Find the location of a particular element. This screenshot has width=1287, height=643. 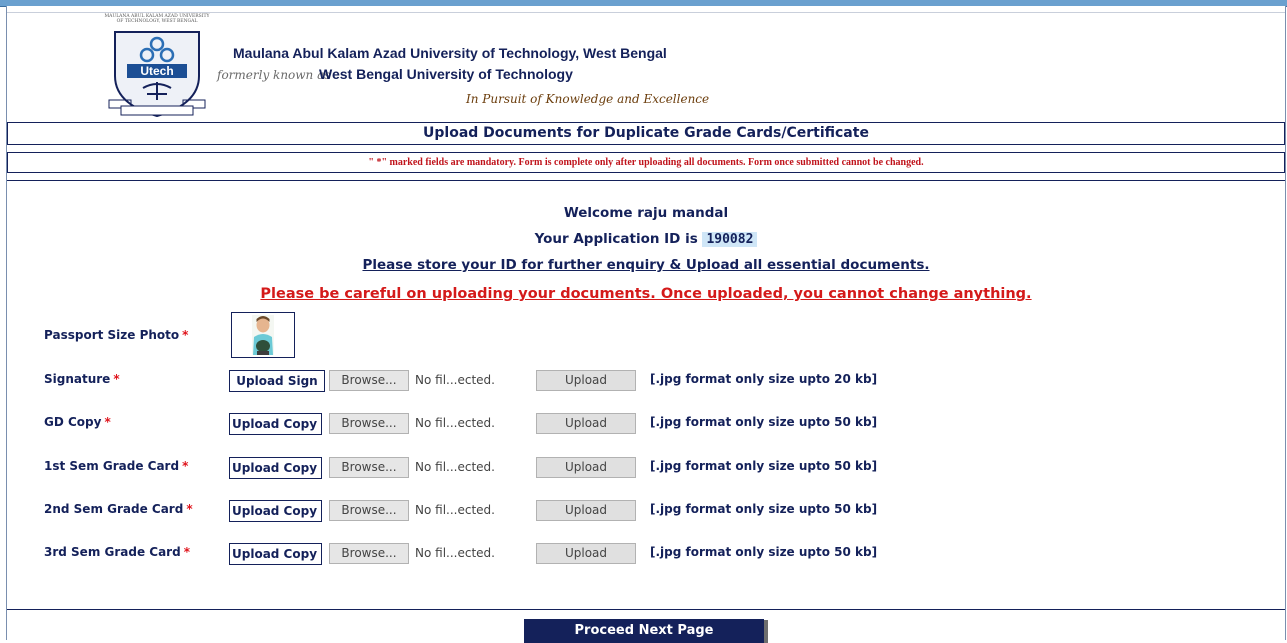

university-motto: In Pursuit of Knowledge and Excellence is located at coordinates (588, 99).